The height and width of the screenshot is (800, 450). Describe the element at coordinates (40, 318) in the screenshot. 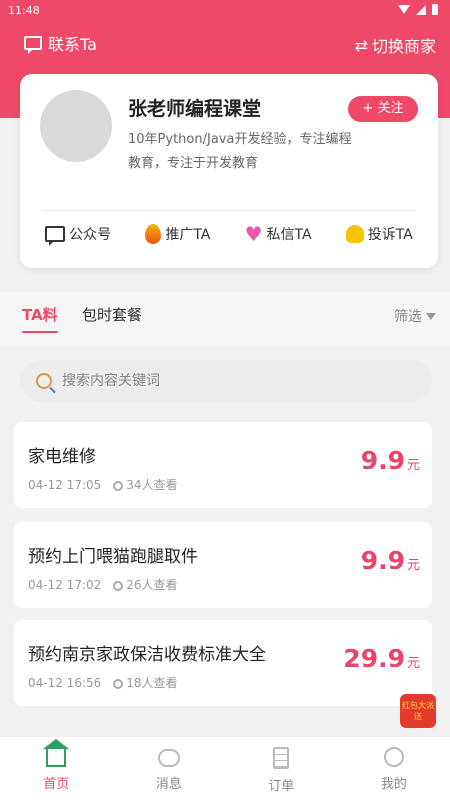

I see `tab-ta-material: TA料` at that location.